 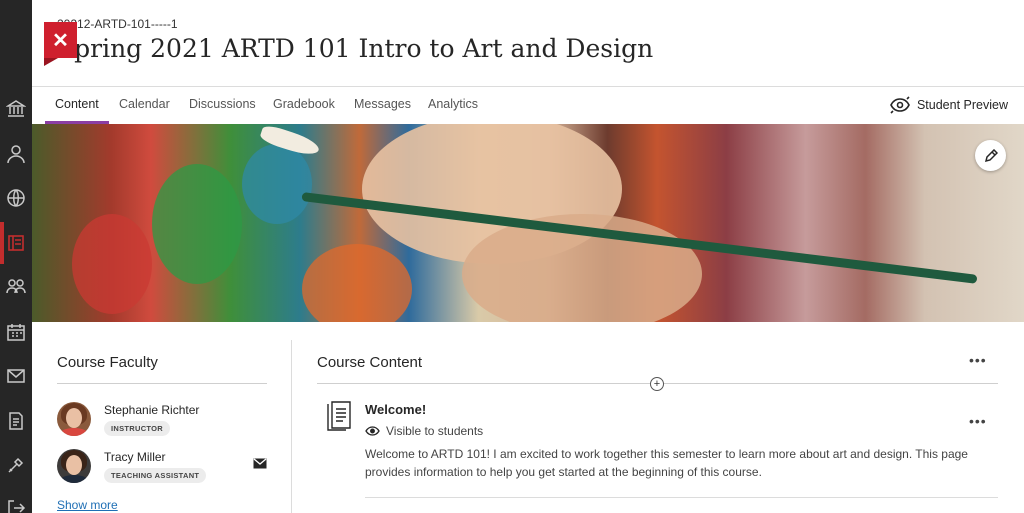 I want to click on plus-icon: +, so click(x=657, y=383).